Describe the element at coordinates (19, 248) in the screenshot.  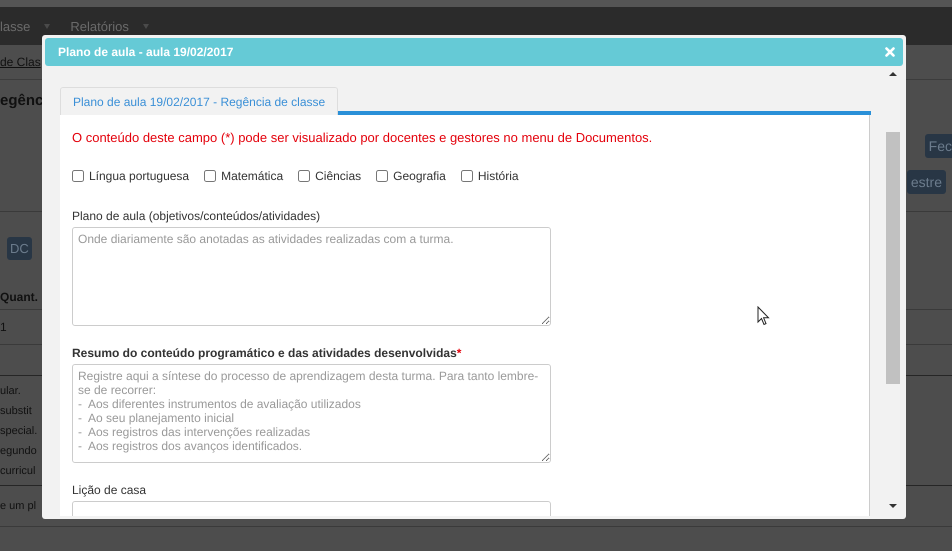
I see `page-button: DC` at that location.